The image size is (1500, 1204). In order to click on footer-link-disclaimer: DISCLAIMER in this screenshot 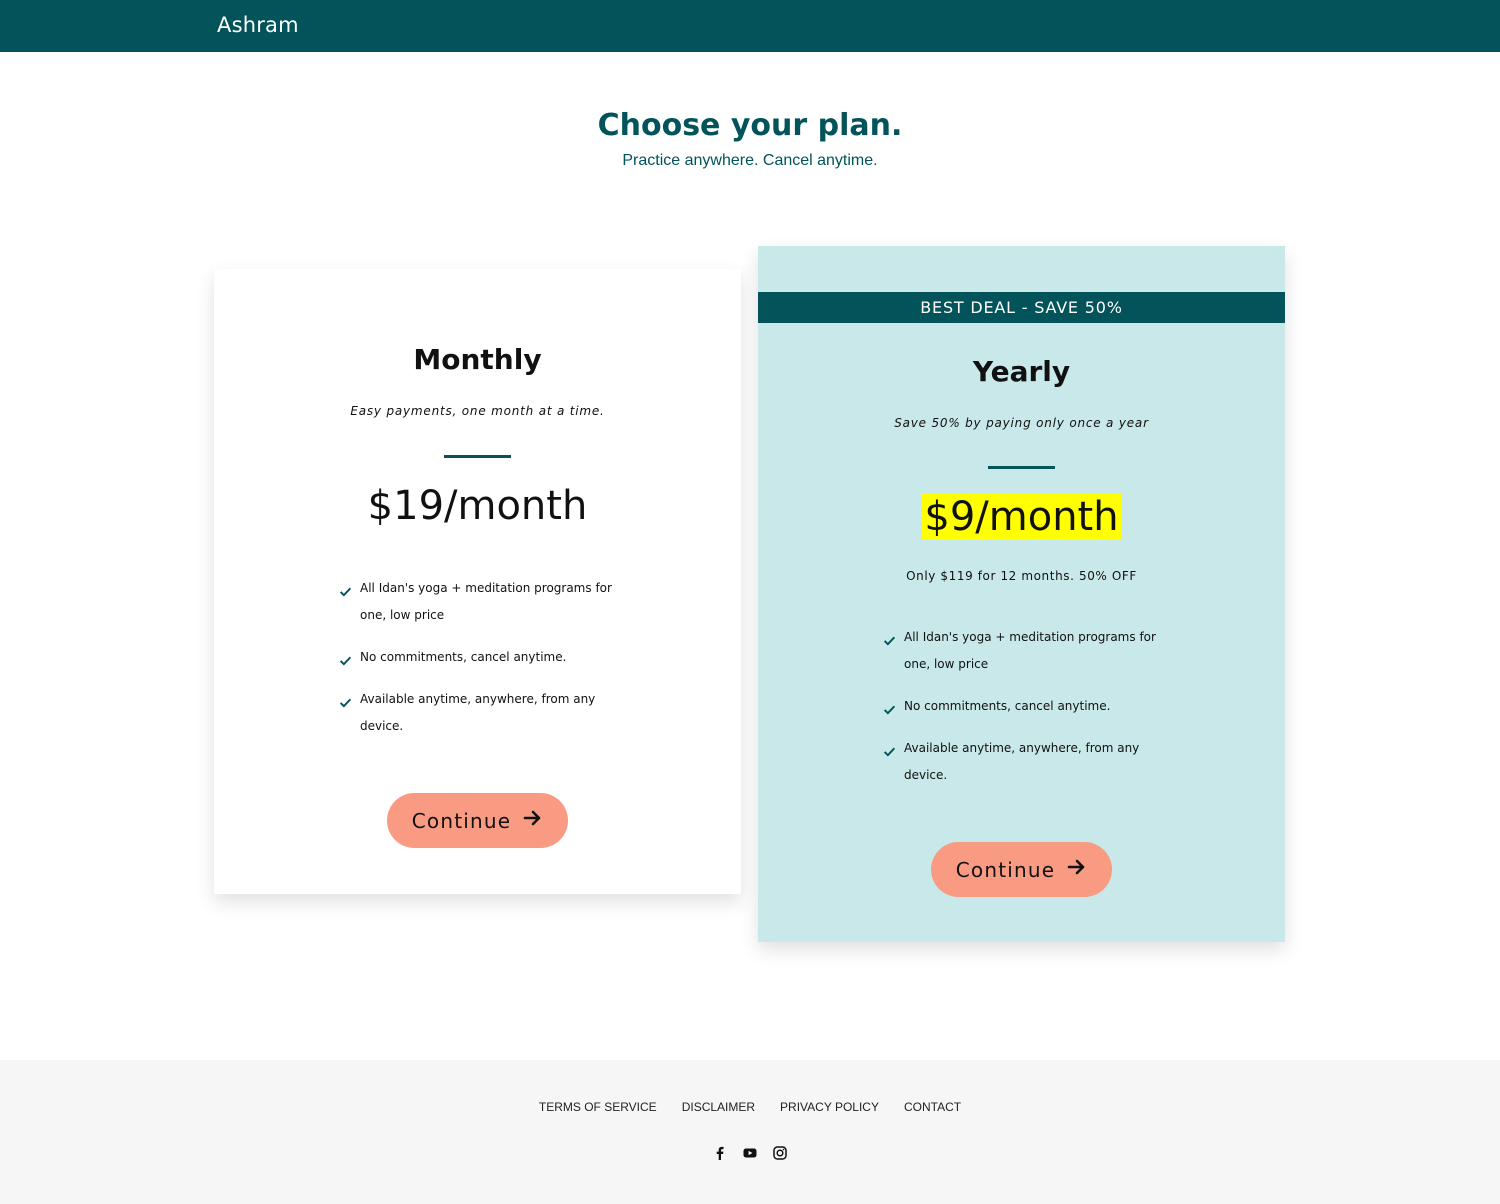, I will do `click(718, 1107)`.